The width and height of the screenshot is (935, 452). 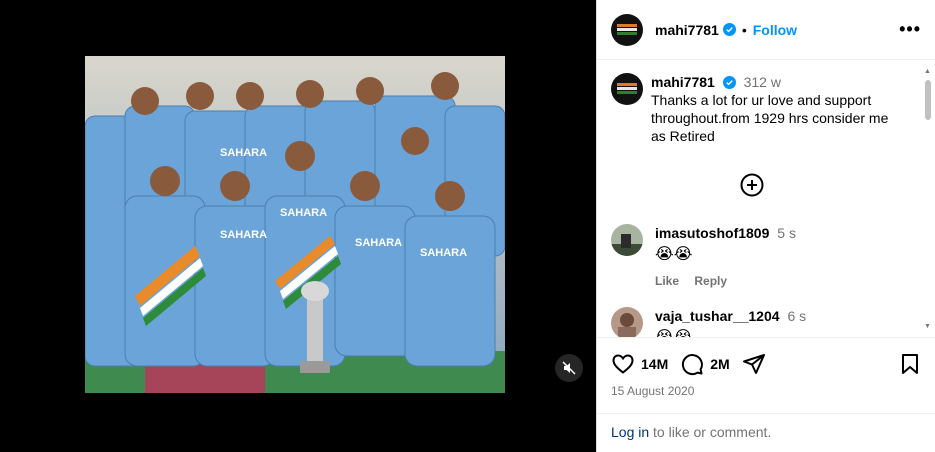 What do you see at coordinates (928, 100) in the screenshot?
I see `scrollbar-thumb` at bounding box center [928, 100].